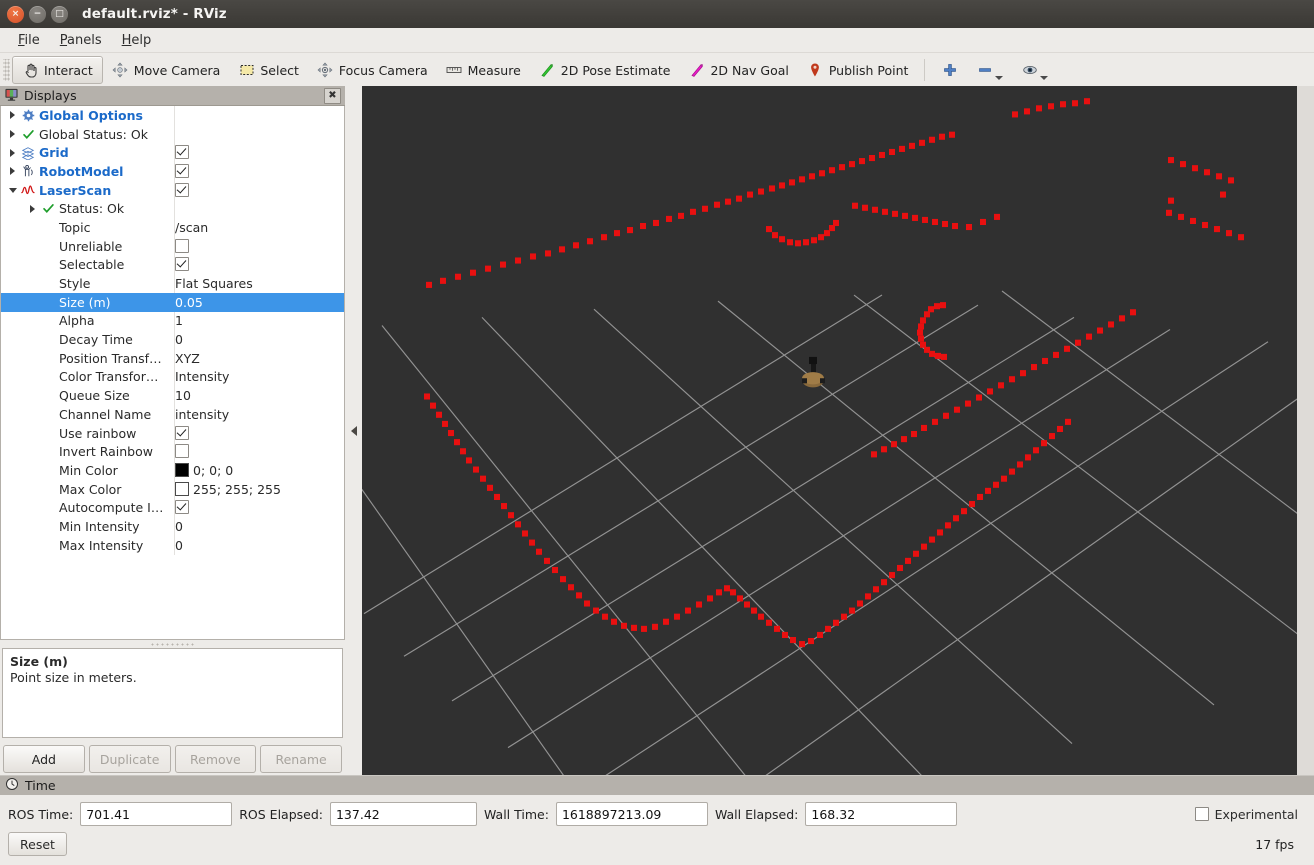 The image size is (1314, 865). What do you see at coordinates (1250, 814) in the screenshot?
I see `experimental-toggle: Experimental` at bounding box center [1250, 814].